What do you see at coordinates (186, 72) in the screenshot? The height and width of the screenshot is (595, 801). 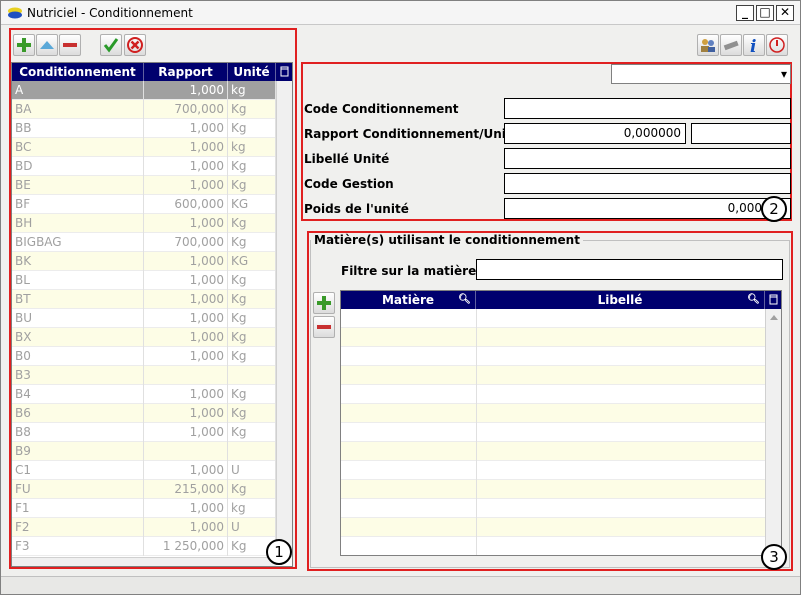 I see `col-header-rapport: Rapport` at bounding box center [186, 72].